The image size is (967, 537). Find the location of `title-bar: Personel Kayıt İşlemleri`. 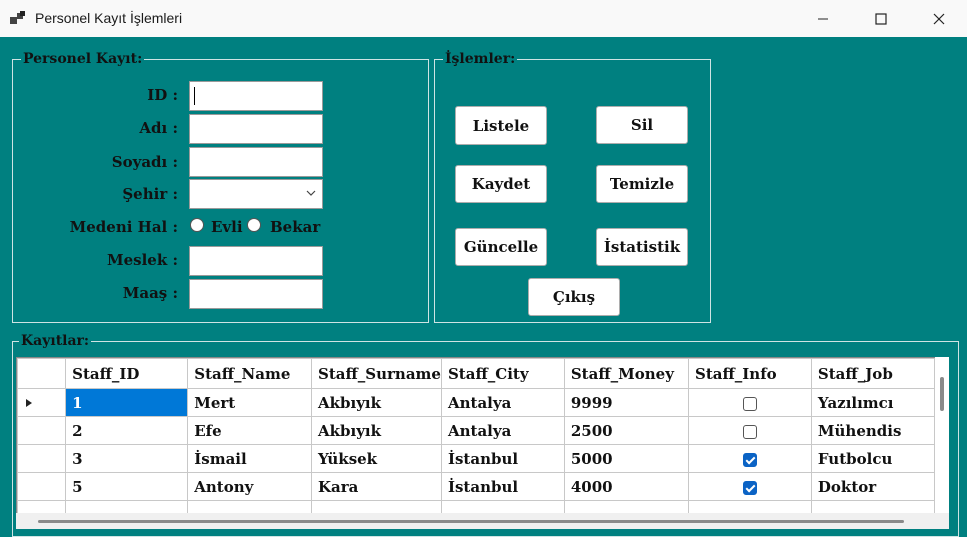

title-bar: Personel Kayıt İşlemleri is located at coordinates (483, 18).